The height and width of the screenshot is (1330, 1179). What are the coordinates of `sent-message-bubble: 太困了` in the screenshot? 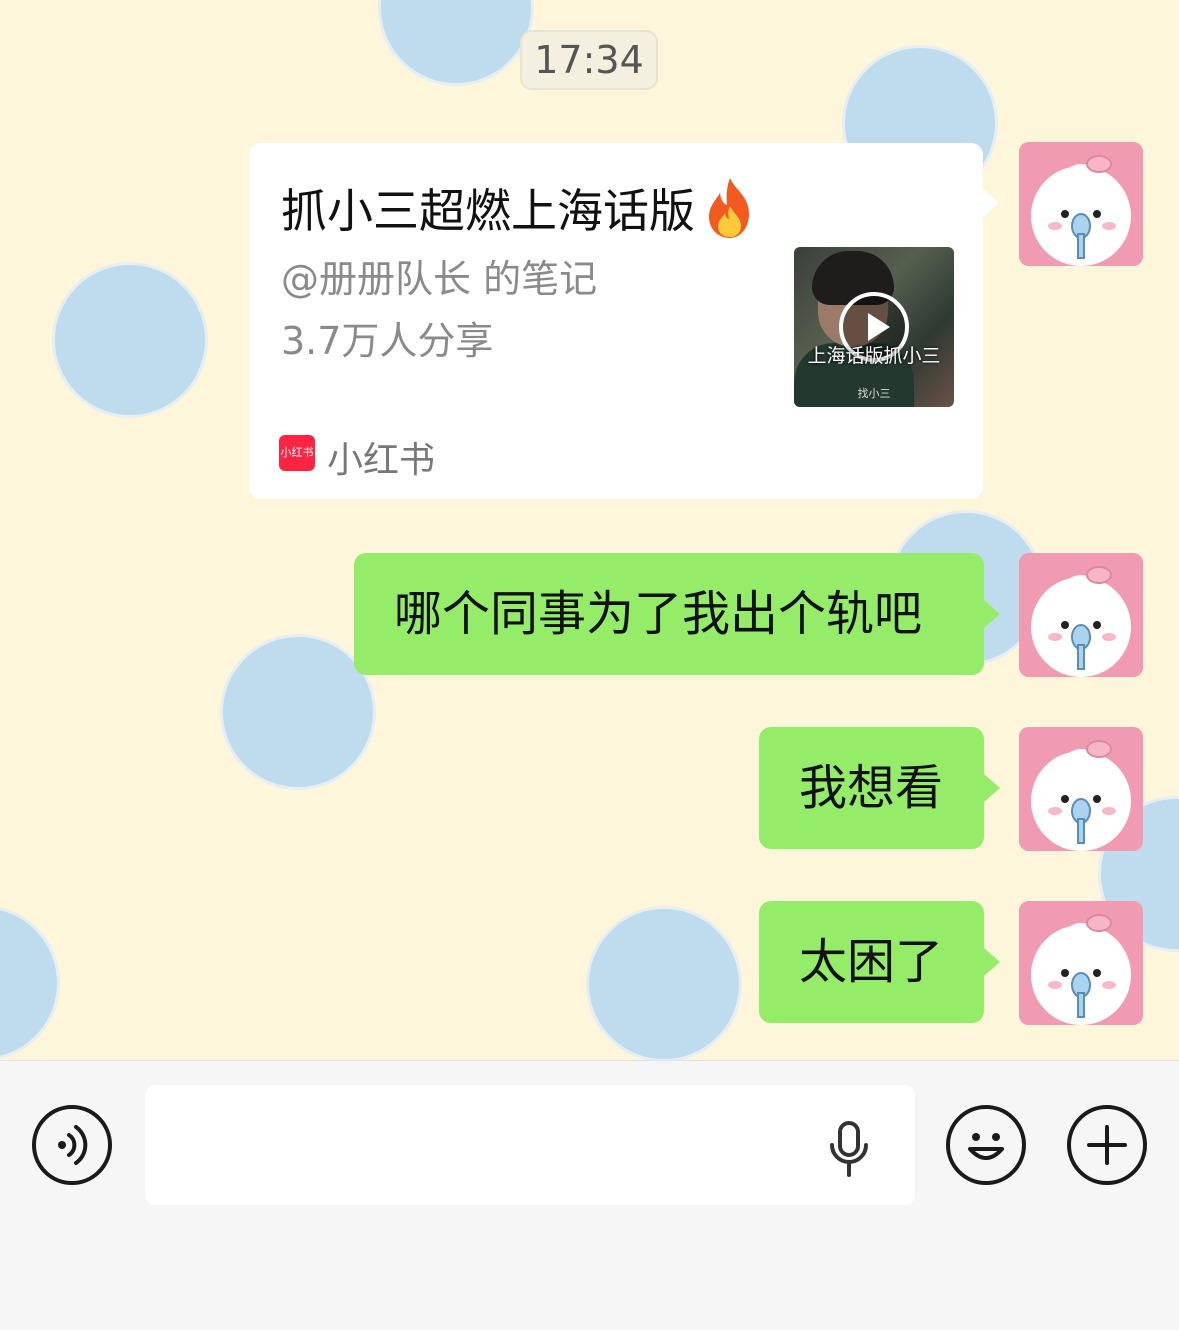 It's located at (879, 962).